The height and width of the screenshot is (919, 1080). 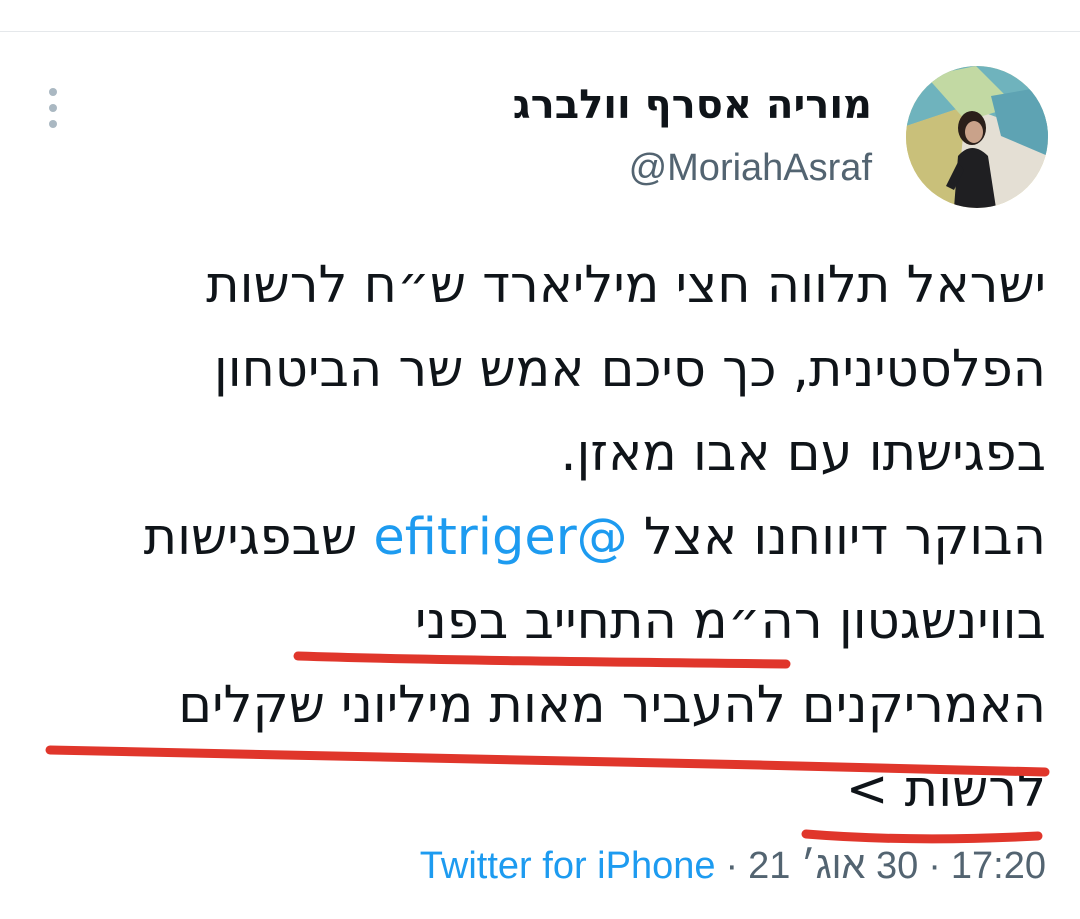 I want to click on tweet-text-line: הבוקר דיווחנו אצל @efitriger שבפגישות, so click(x=541, y=538).